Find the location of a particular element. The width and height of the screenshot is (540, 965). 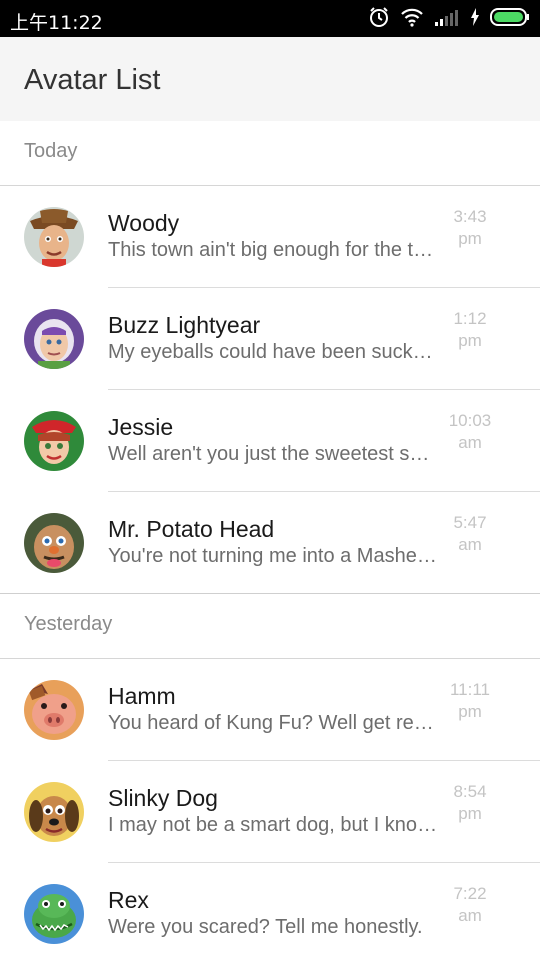

item-time: 8:54 pm is located at coordinates (470, 802).